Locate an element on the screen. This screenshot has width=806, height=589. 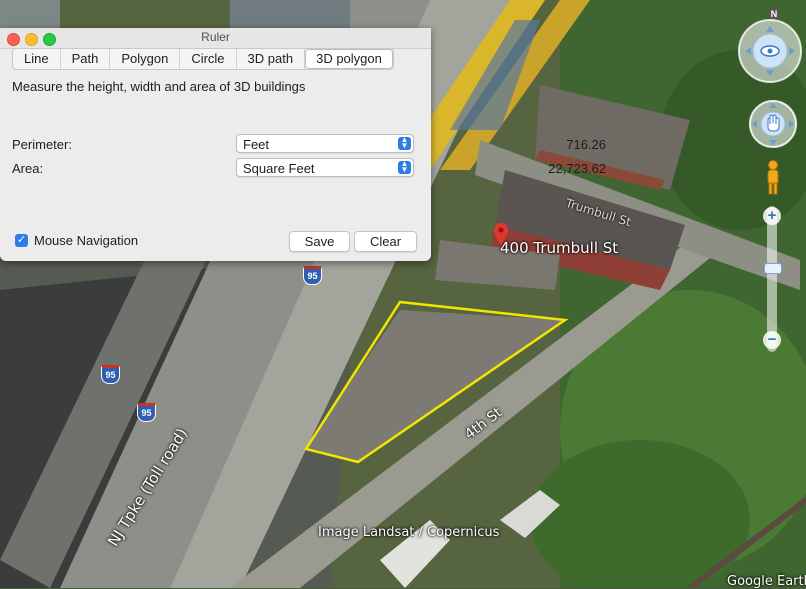
tab-circle: Circle is located at coordinates (208, 59).